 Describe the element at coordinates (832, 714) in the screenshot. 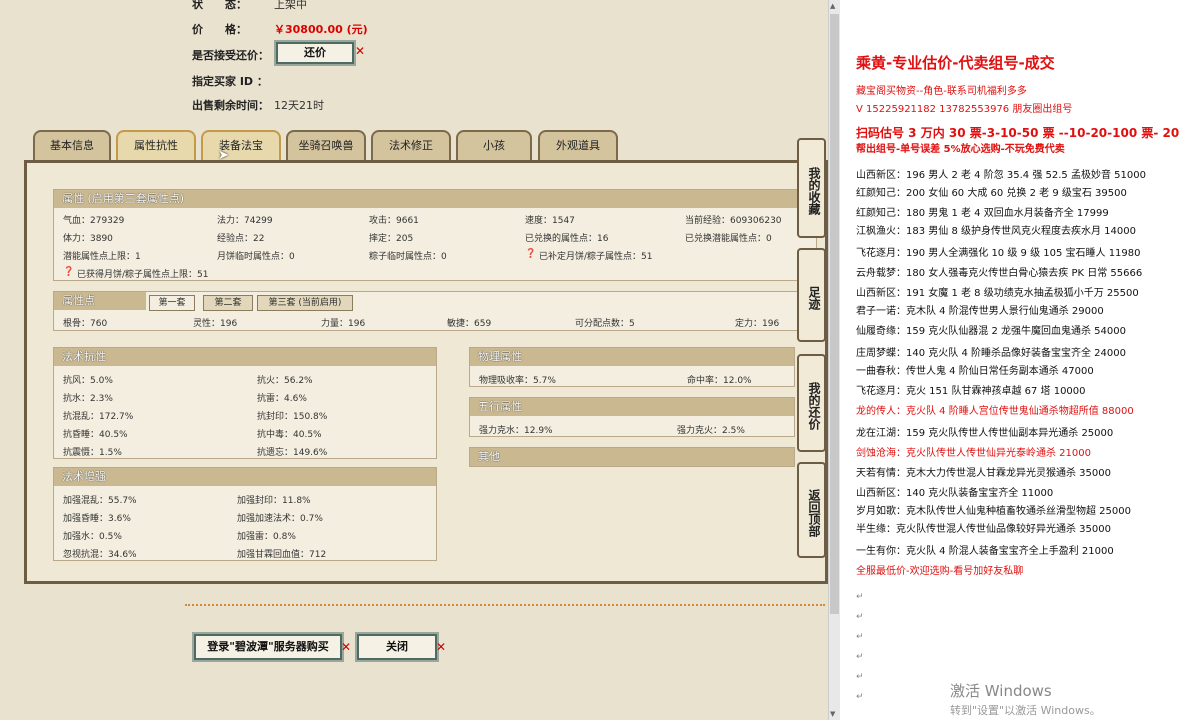

I see `scroll-down-icon: ▼` at that location.